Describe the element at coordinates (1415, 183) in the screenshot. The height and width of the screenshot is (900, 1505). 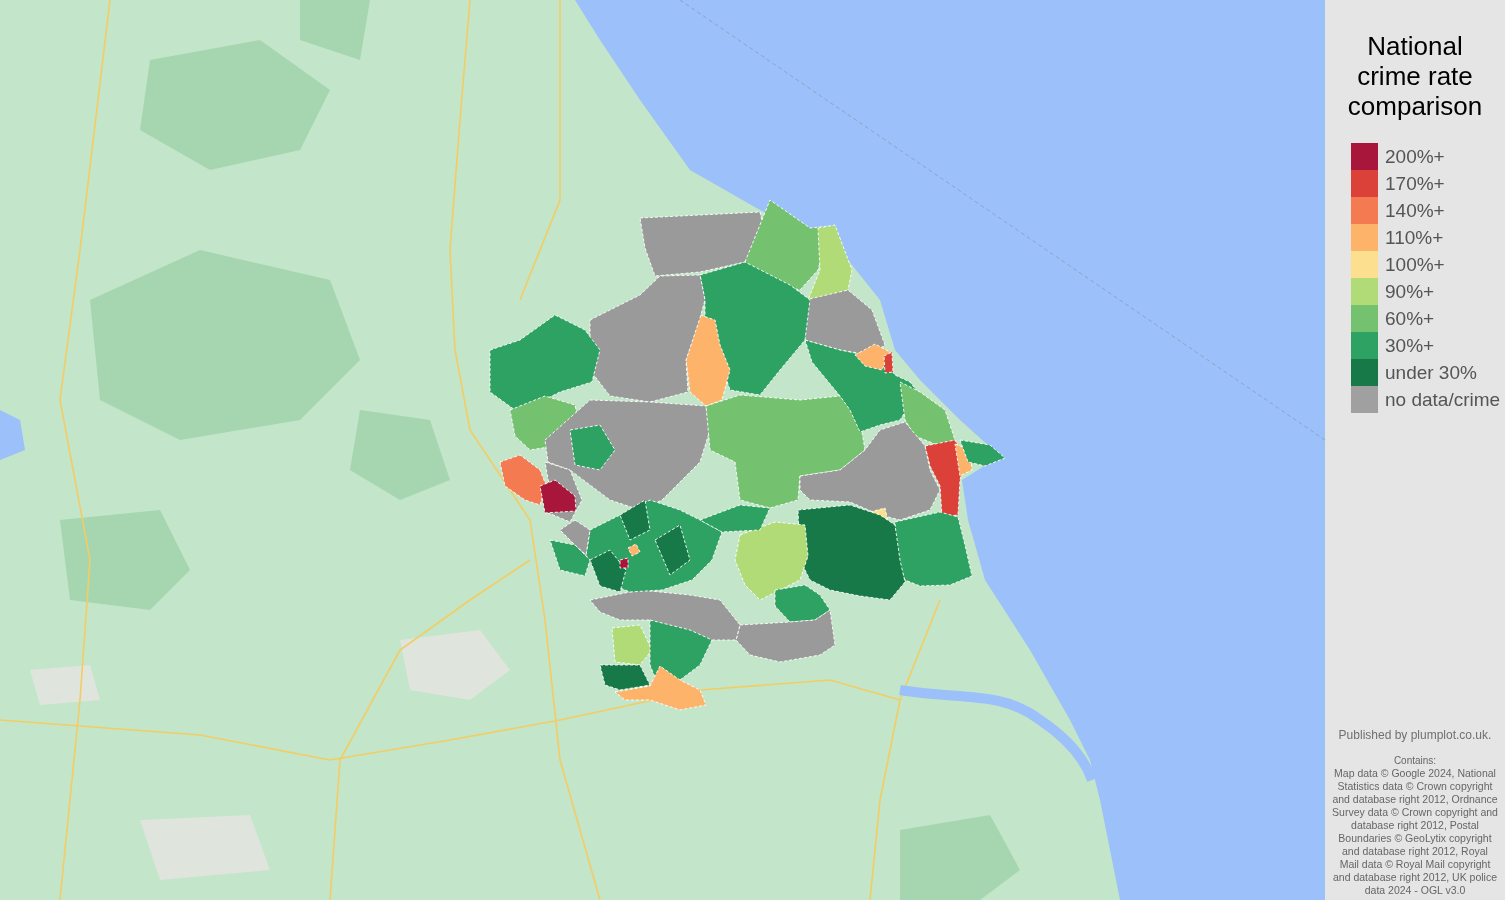
I see `legend-label: 170%+` at that location.